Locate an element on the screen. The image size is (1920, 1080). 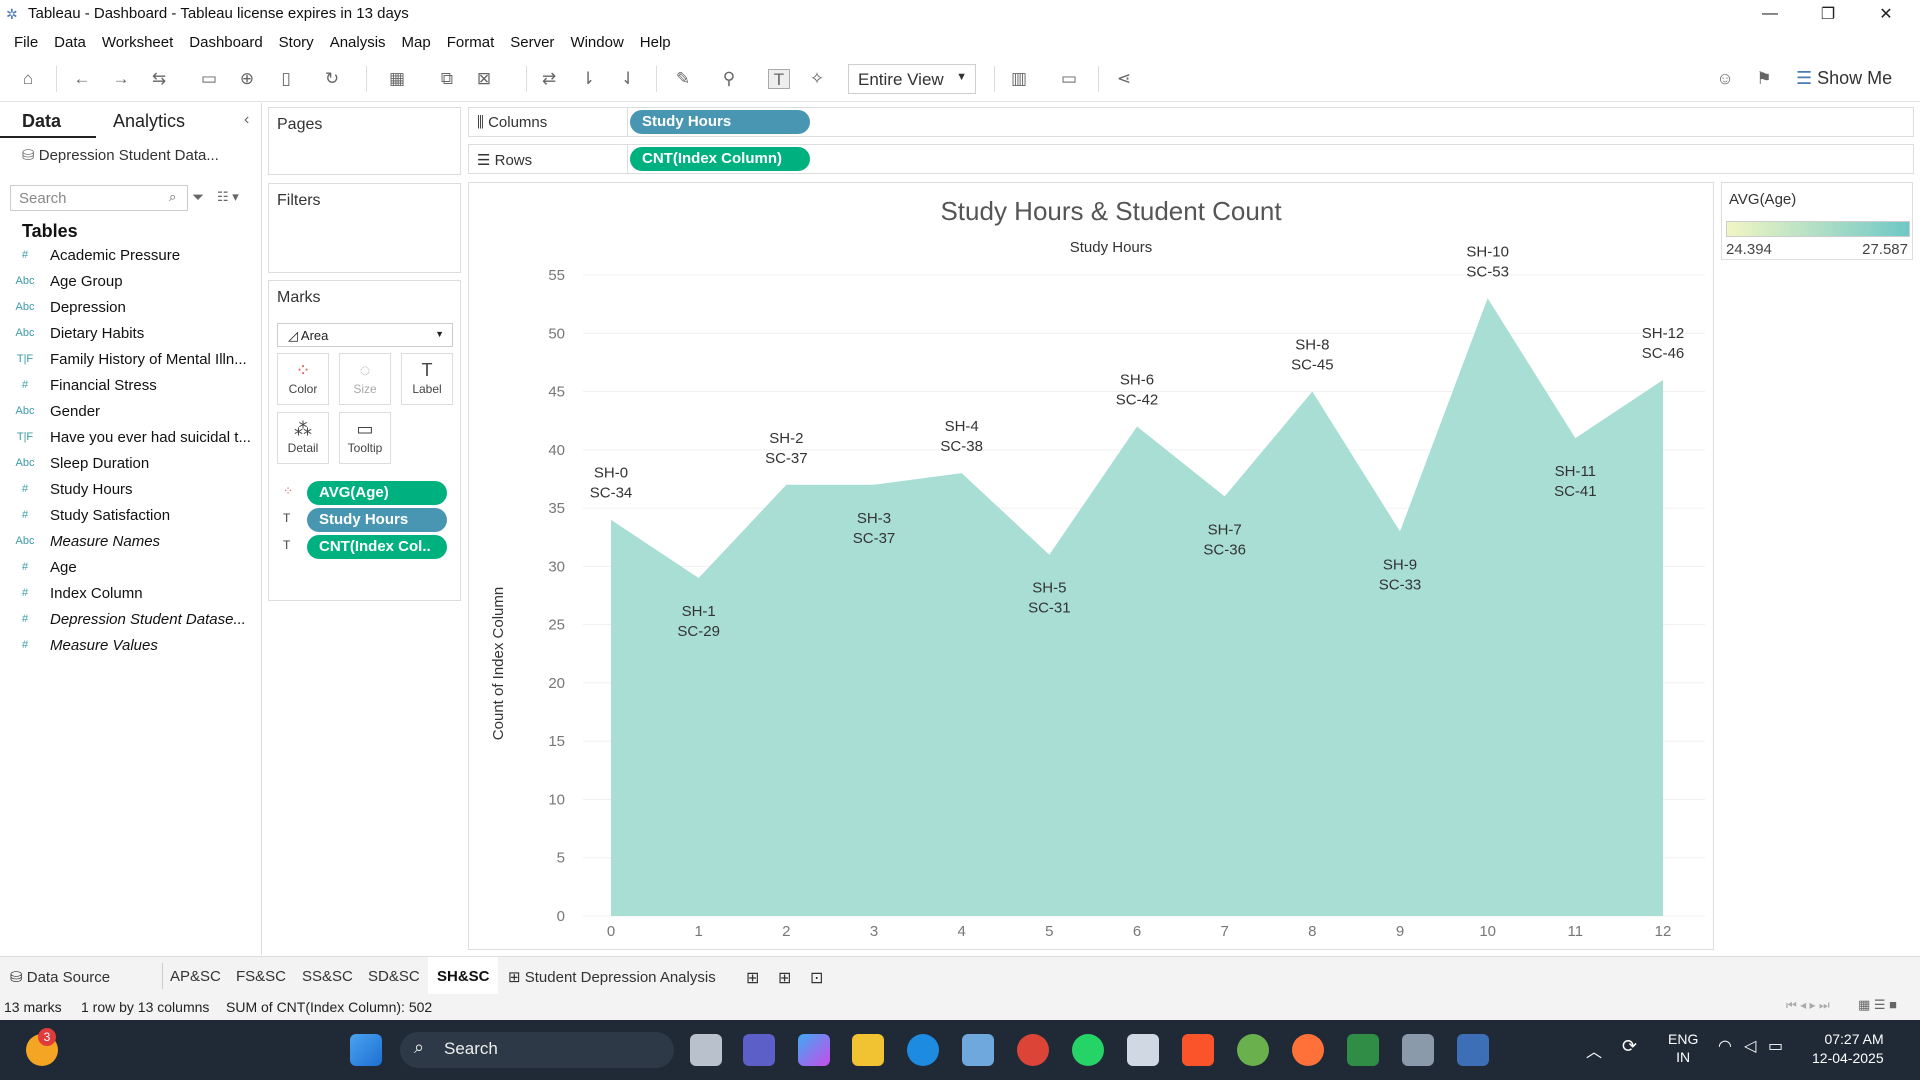
field-item: # Age is located at coordinates (130, 567).